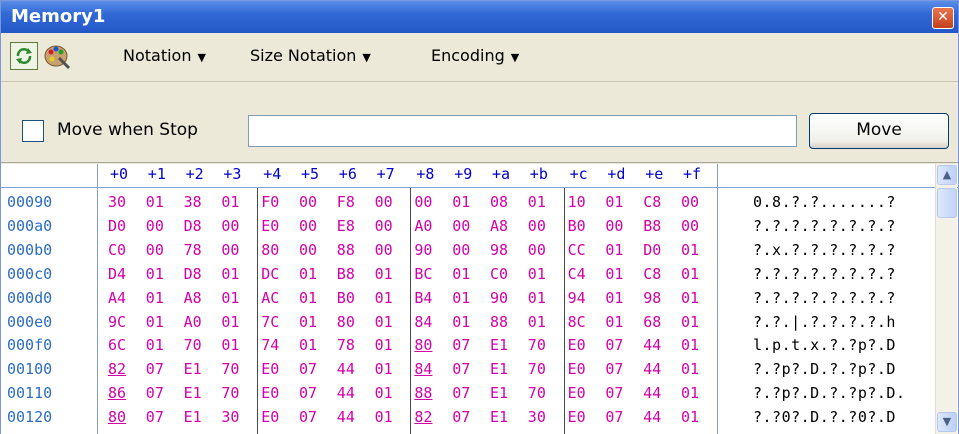 Image resolution: width=959 pixels, height=434 pixels. What do you see at coordinates (652, 322) in the screenshot?
I see `byte-cell: 68` at bounding box center [652, 322].